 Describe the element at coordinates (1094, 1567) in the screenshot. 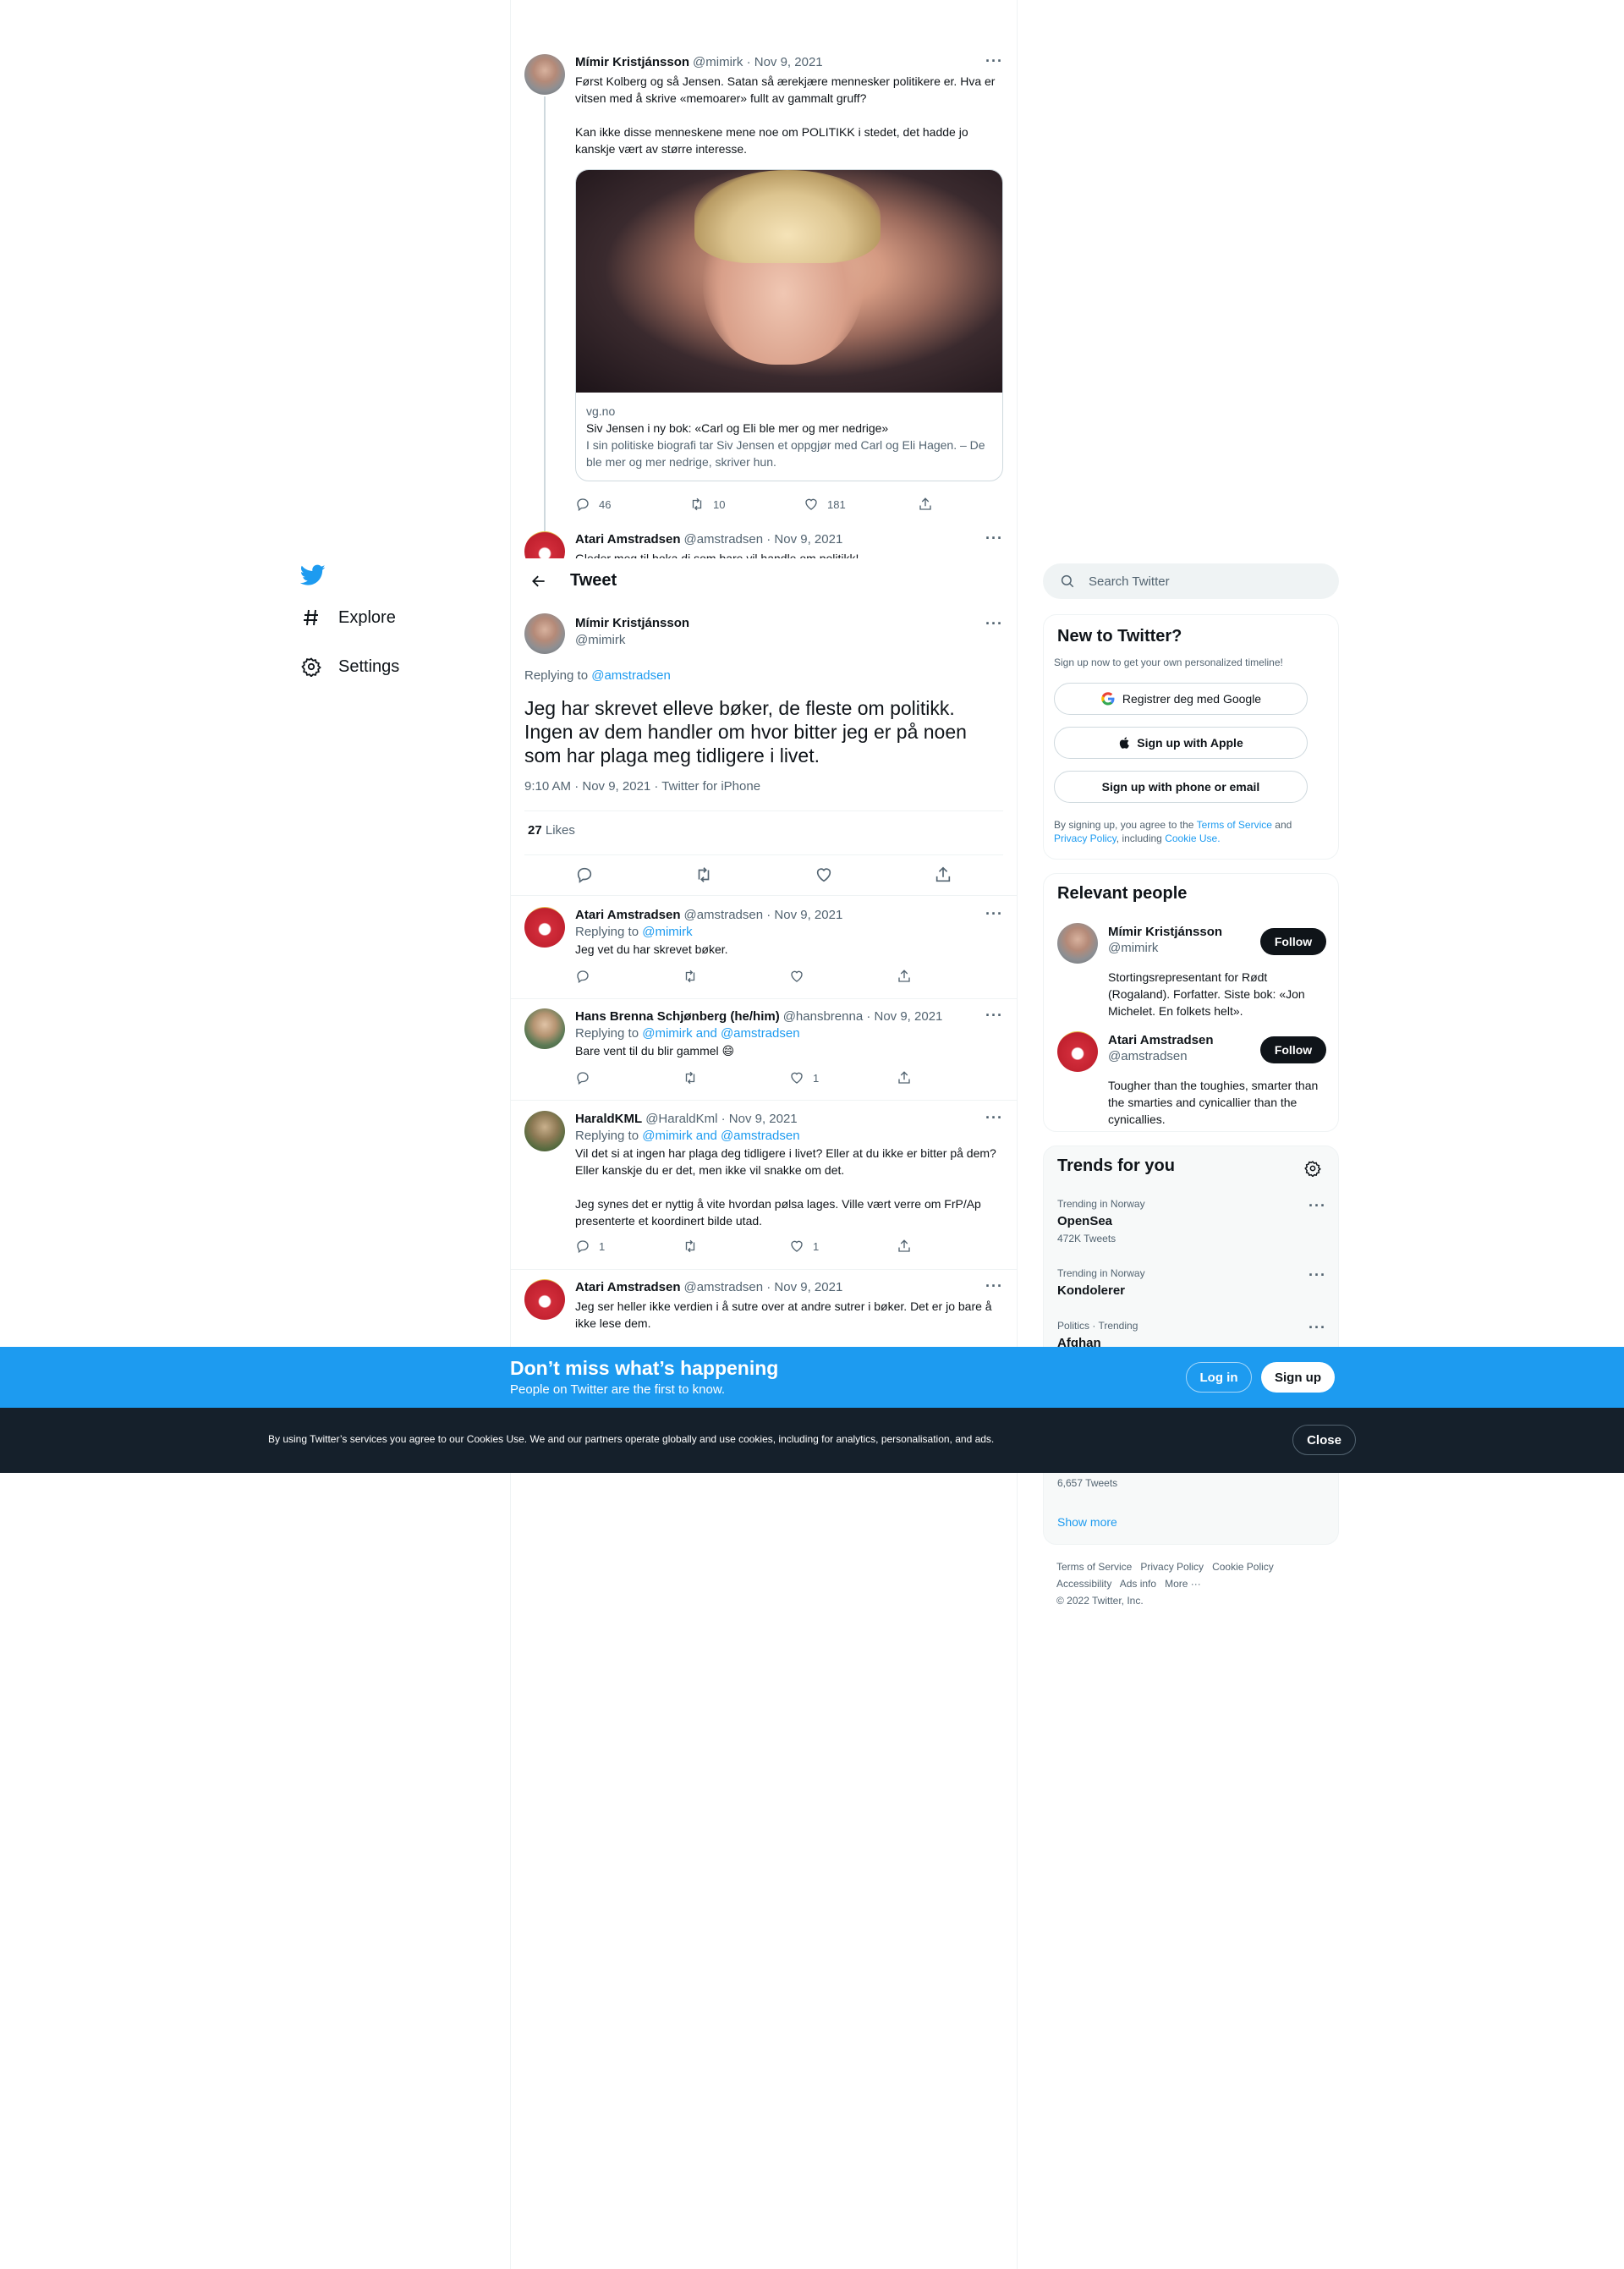

I see `footer-link: Terms of Service` at that location.